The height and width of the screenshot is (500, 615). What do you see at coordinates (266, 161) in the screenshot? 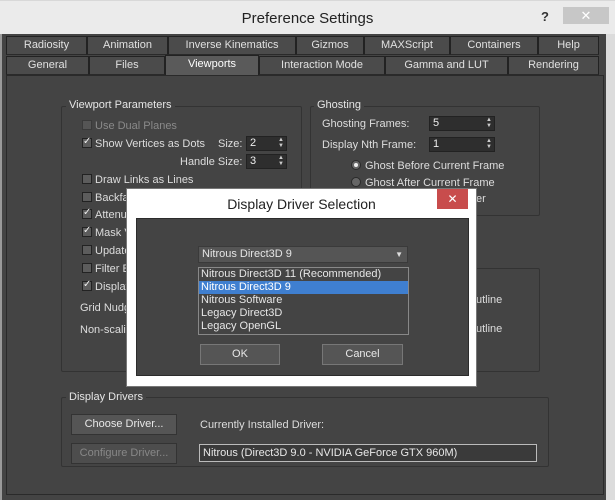
I see `handle-size-spinner: 3 ▲ ▼` at bounding box center [266, 161].